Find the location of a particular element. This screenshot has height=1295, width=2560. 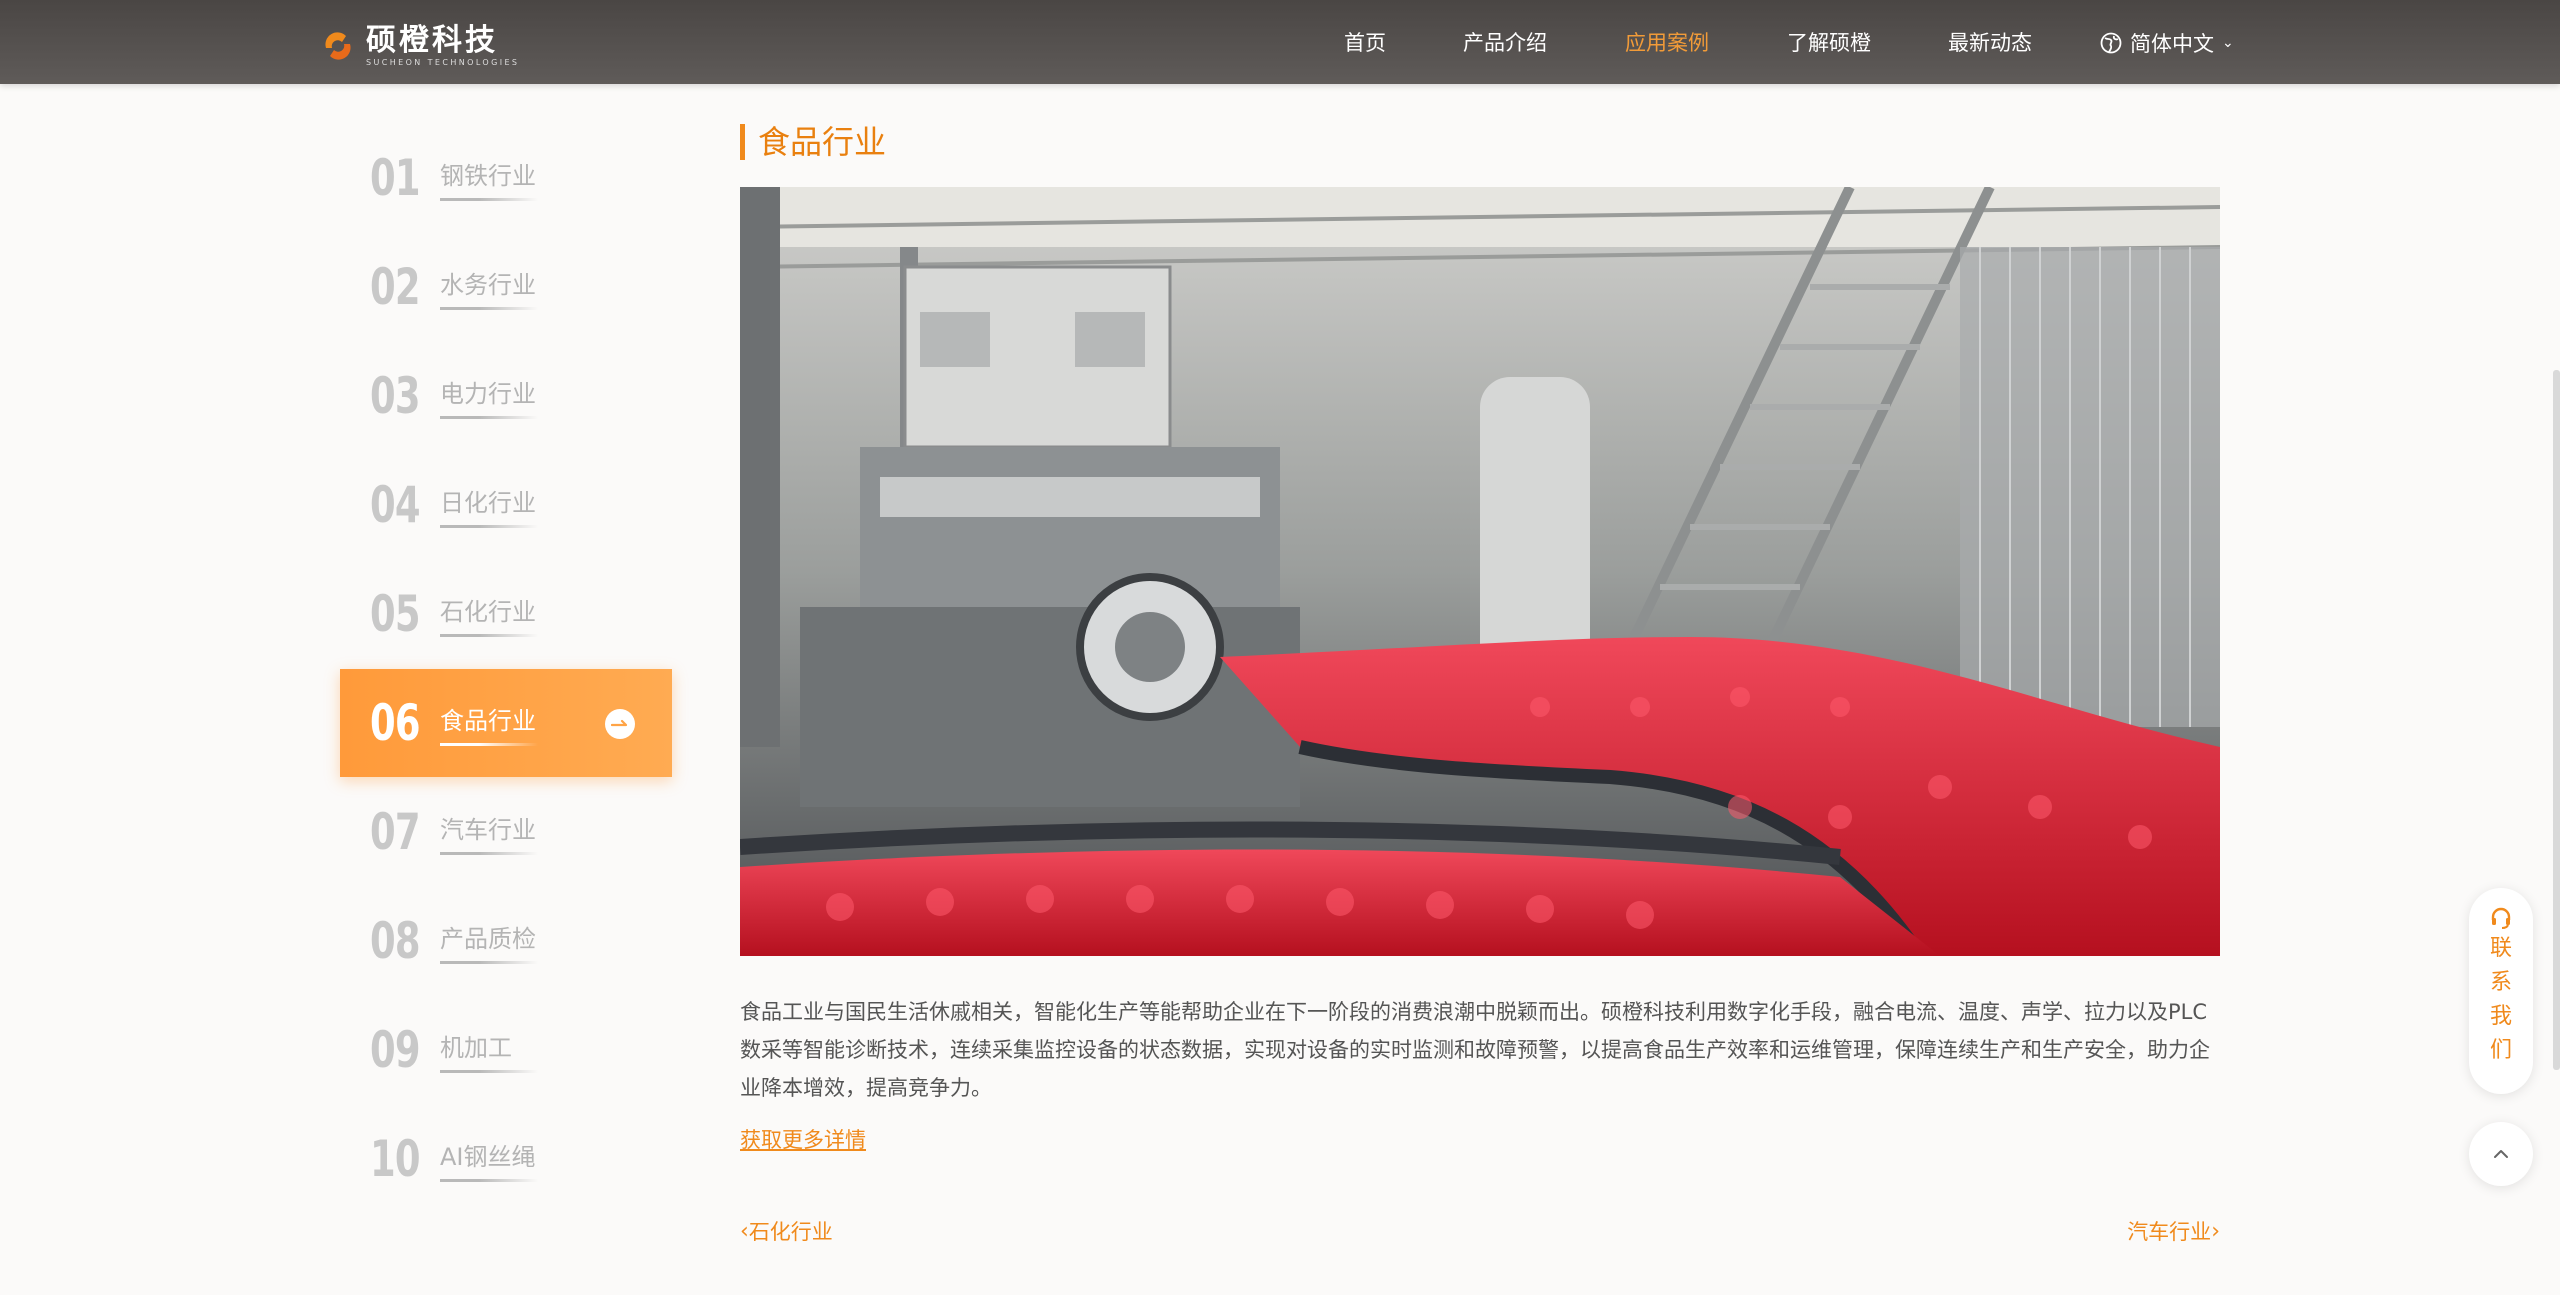

sidebar-item-number: 09 is located at coordinates (395, 1050).